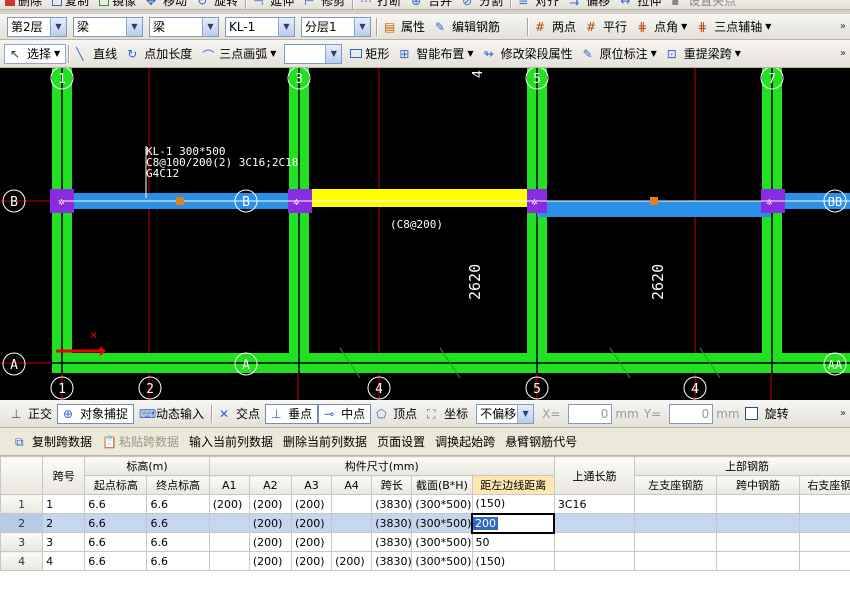 This screenshot has height=590, width=850. What do you see at coordinates (31, 414) in the screenshot?
I see `ortho-toggle: ⊥ 正交` at bounding box center [31, 414].